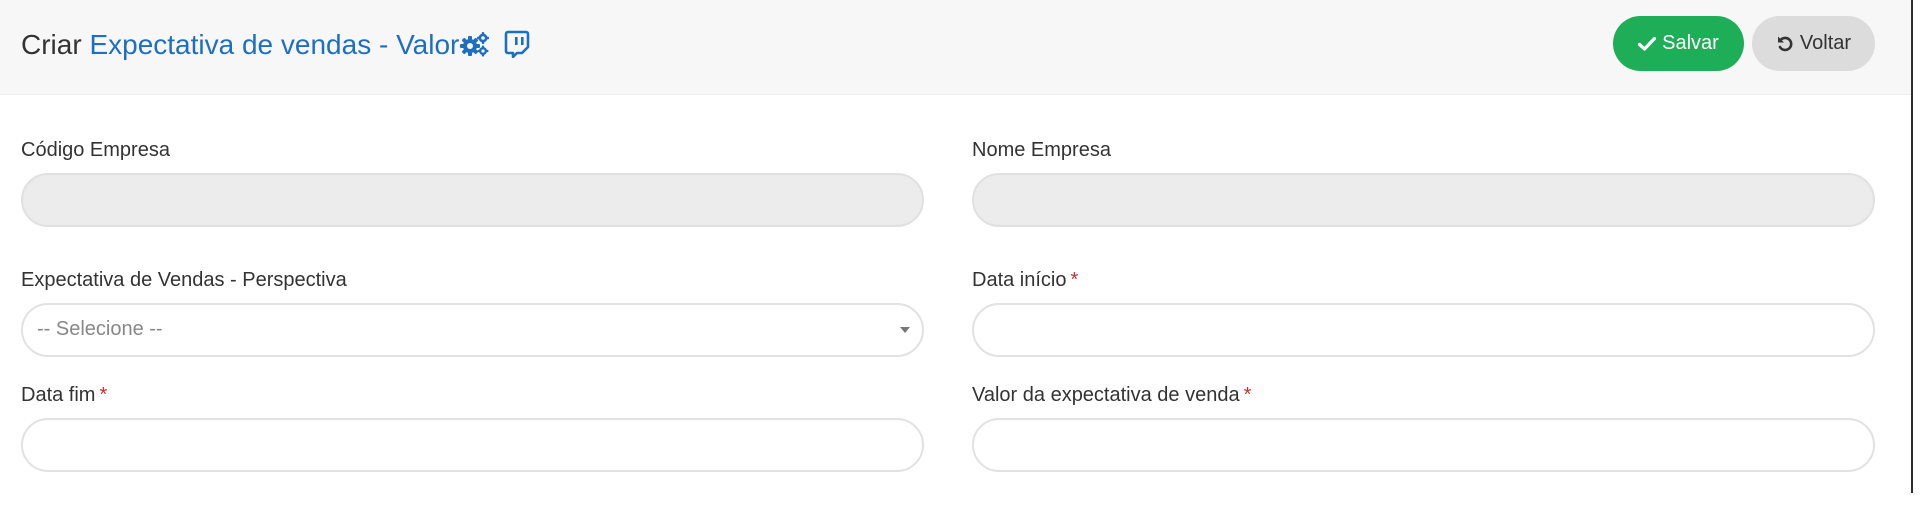 The height and width of the screenshot is (528, 1920). I want to click on codigo-empresa-field, so click(472, 200).